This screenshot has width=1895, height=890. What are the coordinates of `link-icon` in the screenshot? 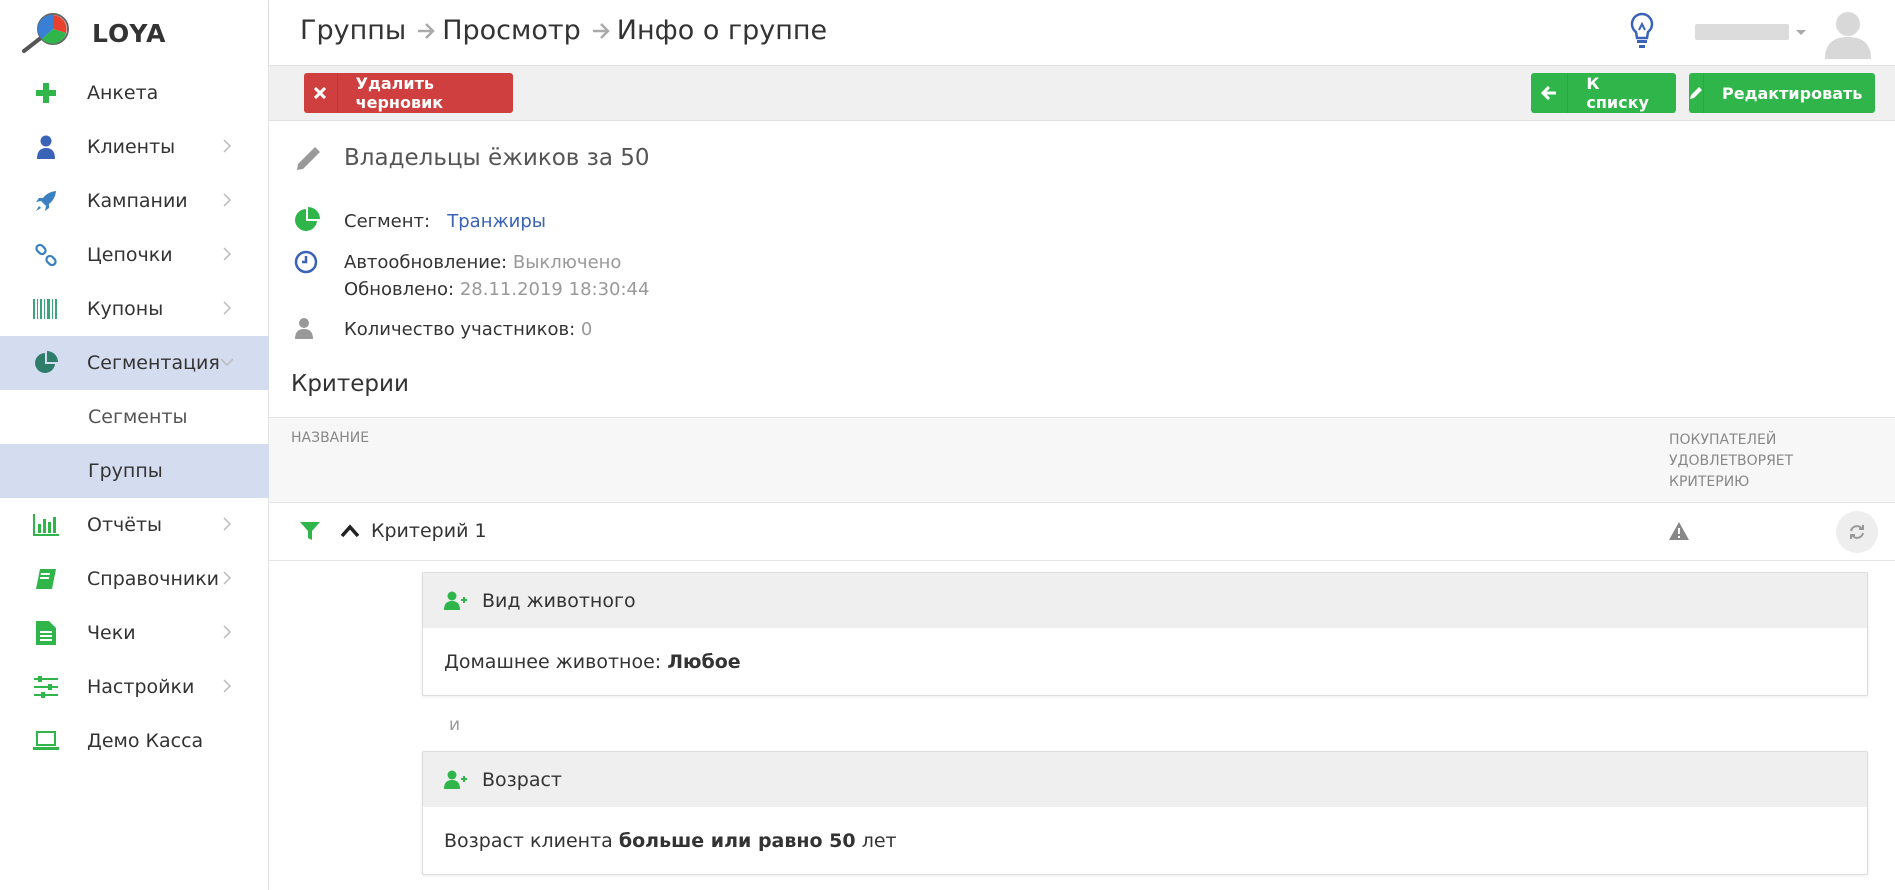 It's located at (46, 255).